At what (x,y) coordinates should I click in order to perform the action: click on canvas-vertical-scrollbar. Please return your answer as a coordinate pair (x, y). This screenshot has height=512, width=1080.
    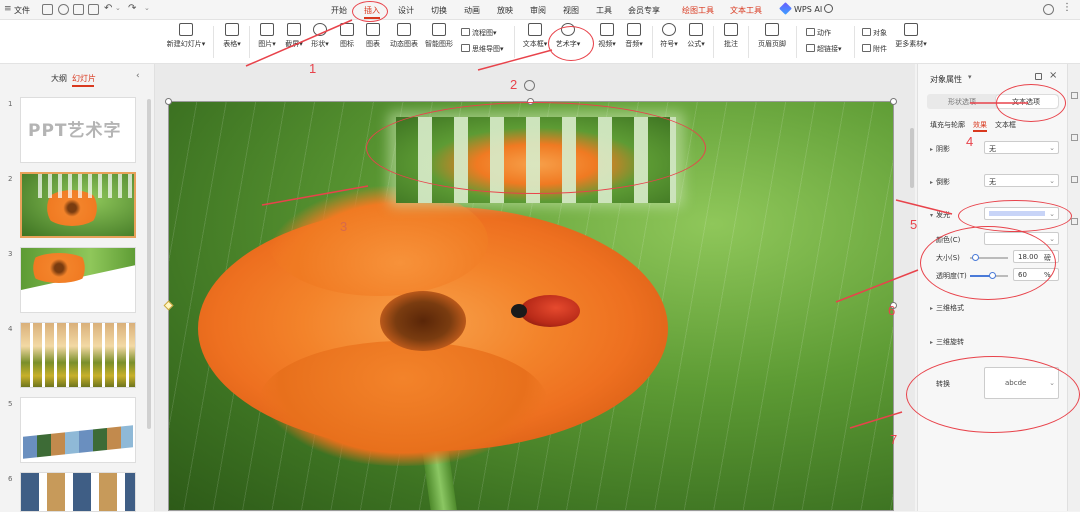
    Looking at the image, I should click on (912, 158).